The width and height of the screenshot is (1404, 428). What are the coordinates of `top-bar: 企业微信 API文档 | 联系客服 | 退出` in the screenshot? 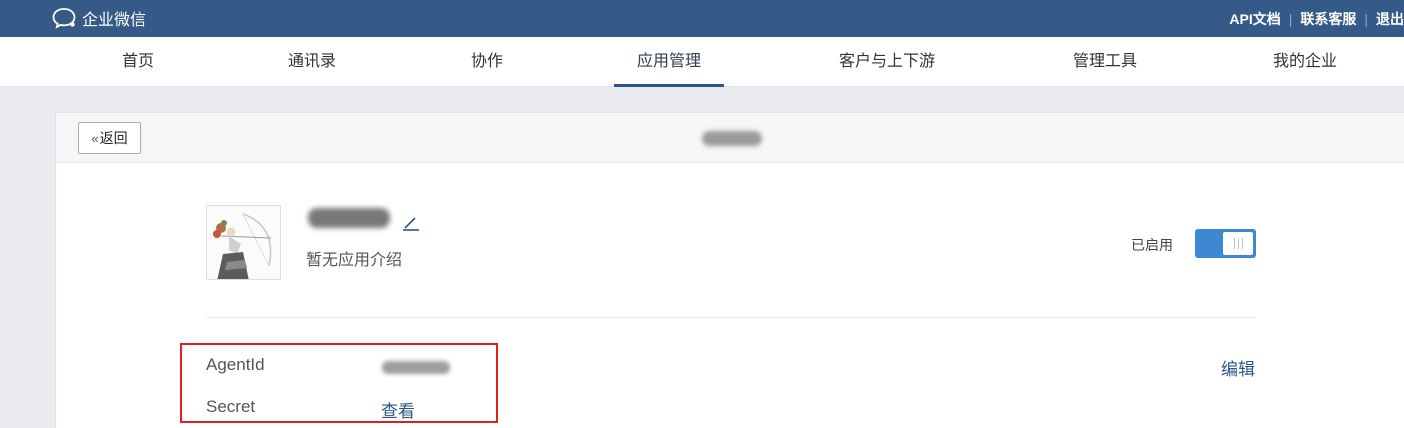 It's located at (702, 18).